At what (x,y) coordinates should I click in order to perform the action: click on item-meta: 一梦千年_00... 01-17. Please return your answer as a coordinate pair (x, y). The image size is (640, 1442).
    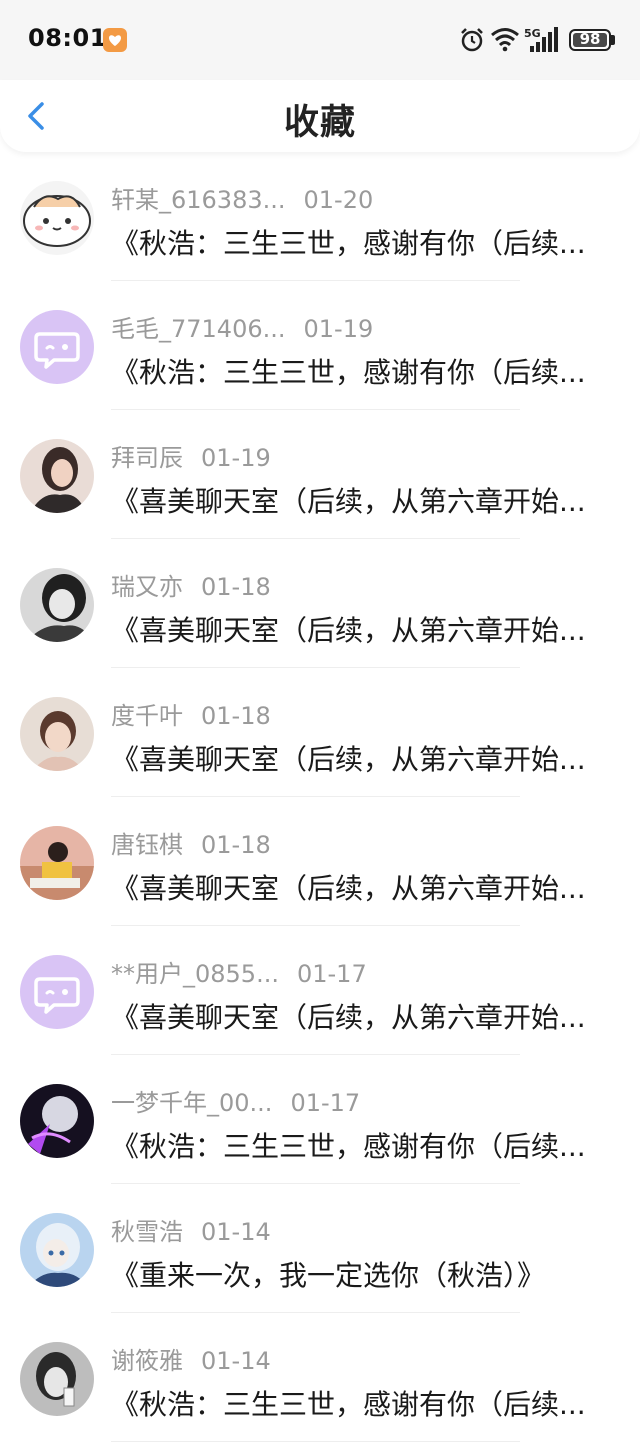
    Looking at the image, I should click on (236, 1100).